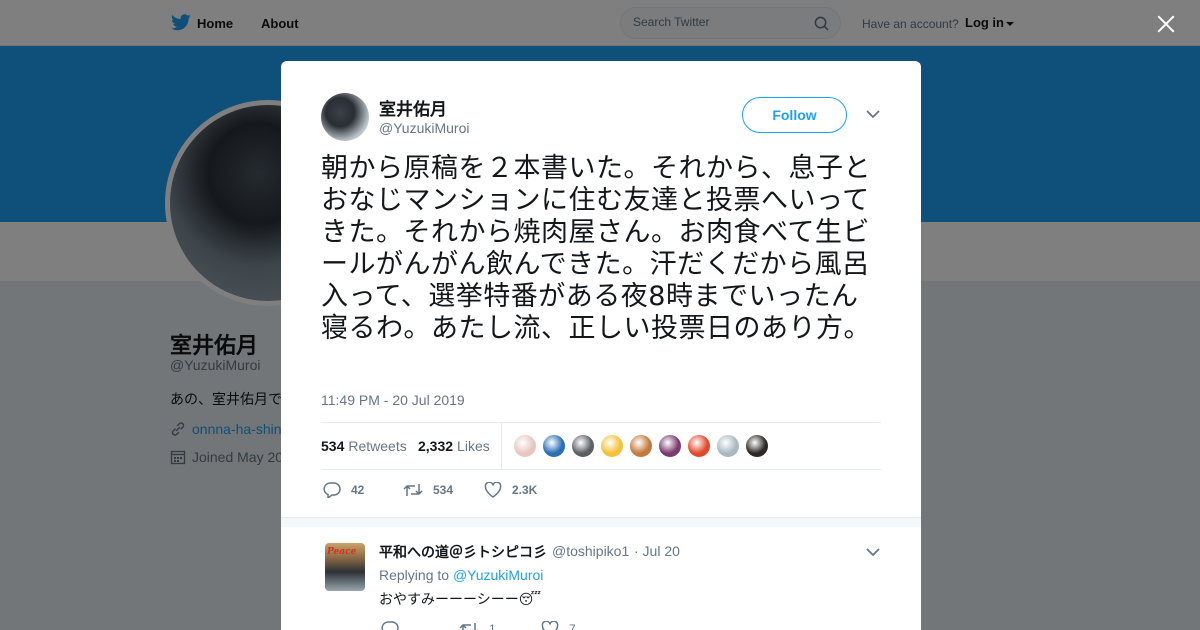  I want to click on reply-text: おやすみーーーシーー😴, so click(460, 599).